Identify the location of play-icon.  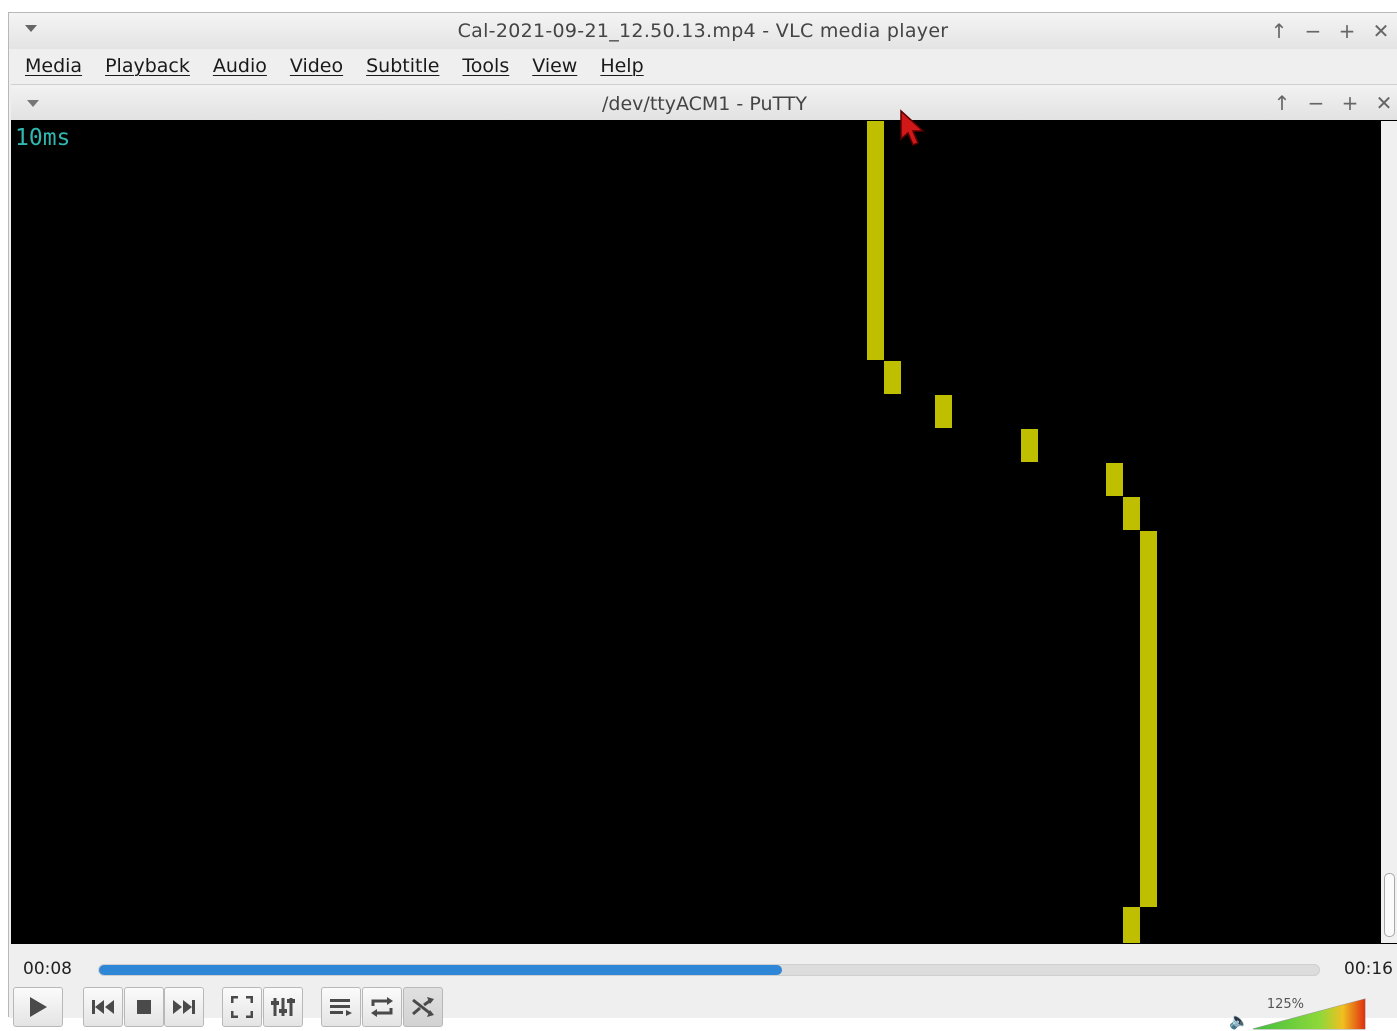
(38, 1007).